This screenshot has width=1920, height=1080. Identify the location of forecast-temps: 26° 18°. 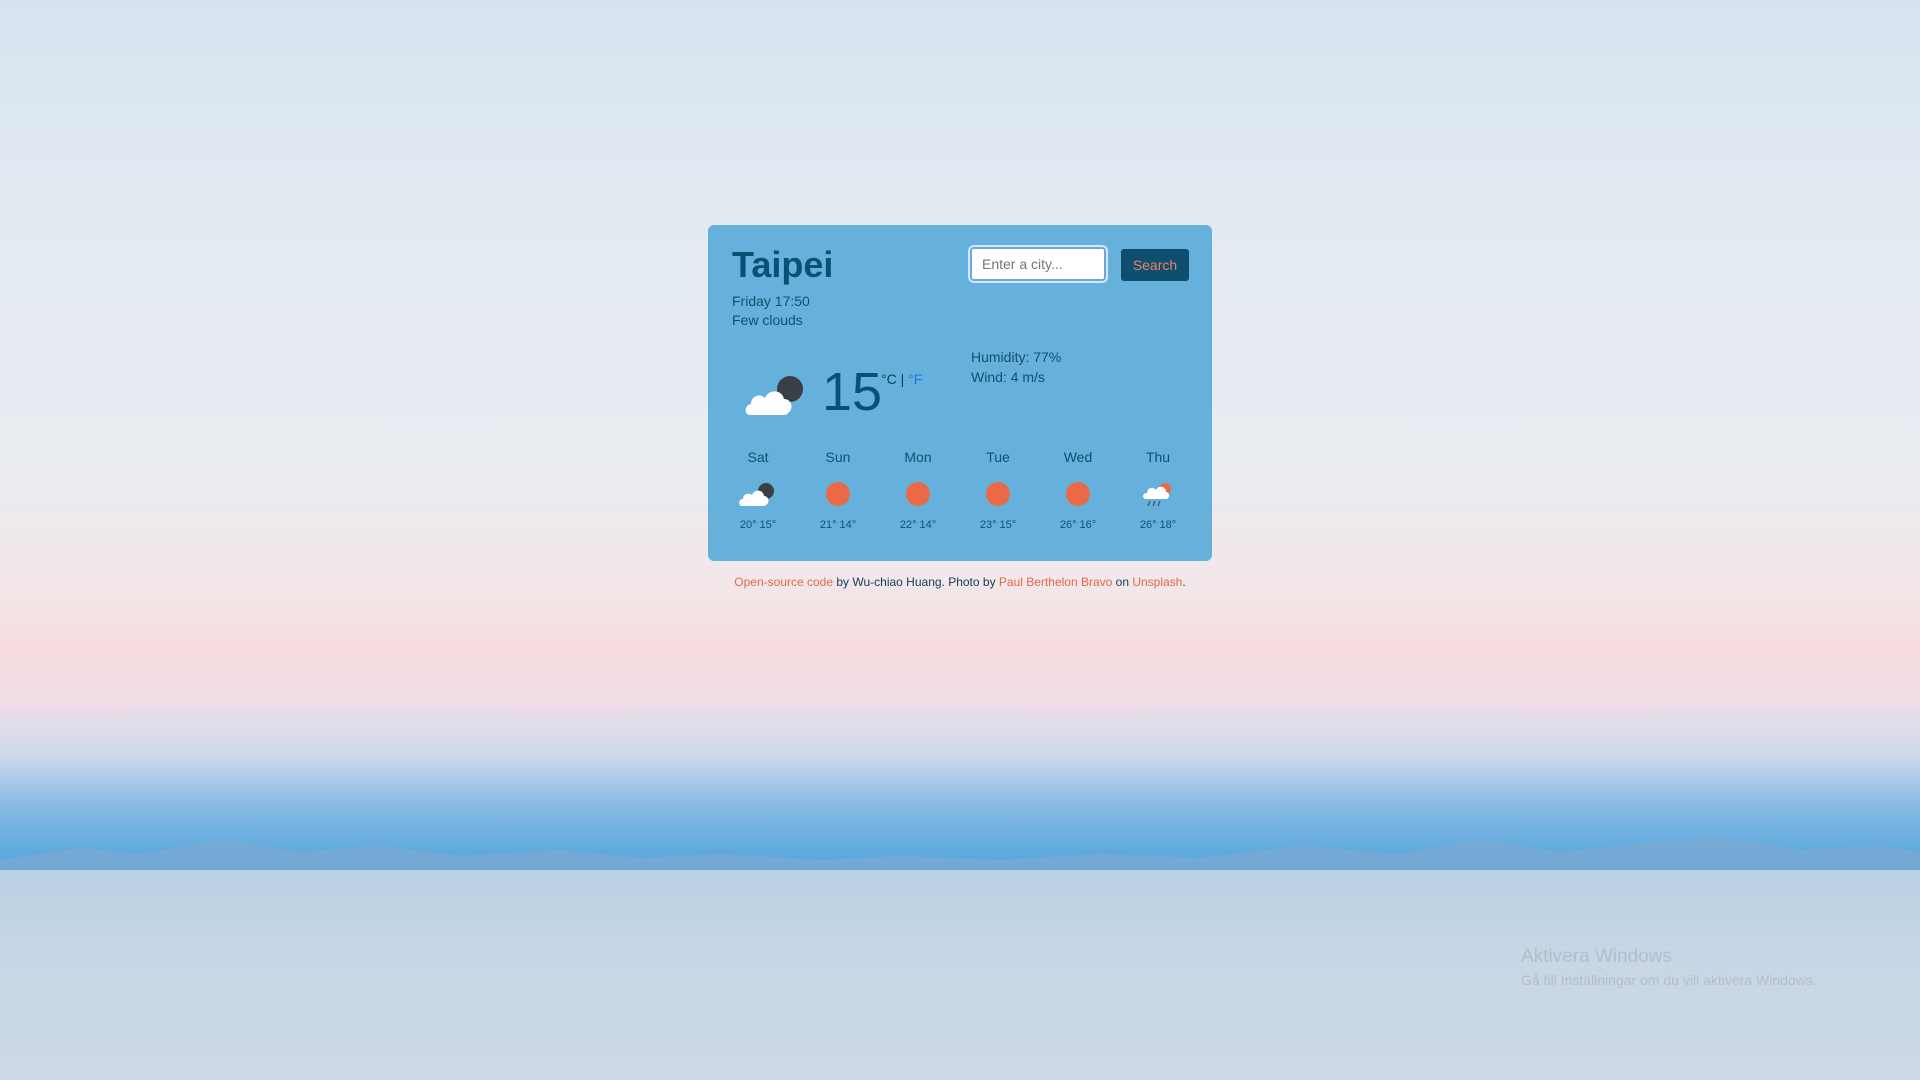
(1158, 525).